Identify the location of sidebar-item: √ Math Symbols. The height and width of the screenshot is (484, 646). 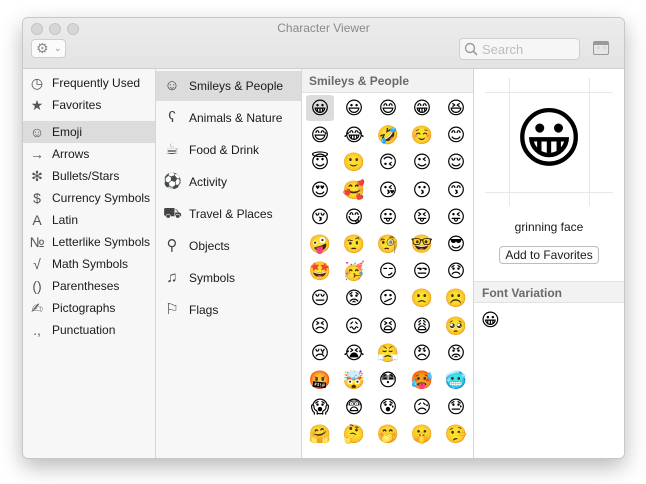
(89, 264).